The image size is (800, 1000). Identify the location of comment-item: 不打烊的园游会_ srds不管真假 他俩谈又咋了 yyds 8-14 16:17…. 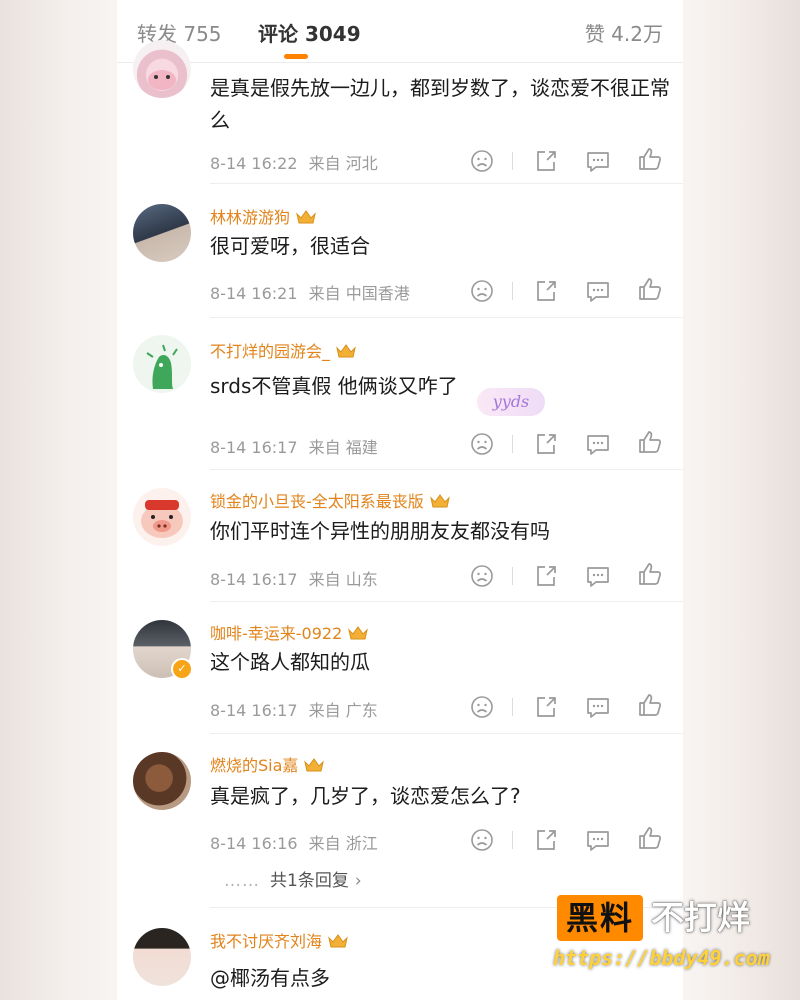
(400, 394).